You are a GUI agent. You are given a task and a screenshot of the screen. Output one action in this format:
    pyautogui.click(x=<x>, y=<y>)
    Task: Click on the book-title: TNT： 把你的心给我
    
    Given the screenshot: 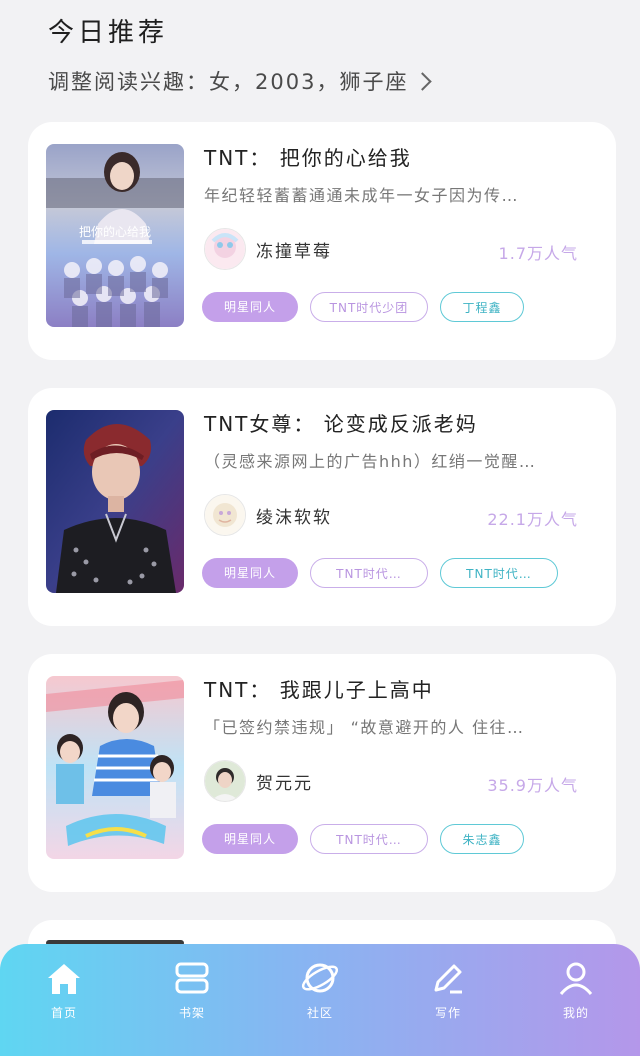 What is the action you would take?
    pyautogui.click(x=308, y=156)
    